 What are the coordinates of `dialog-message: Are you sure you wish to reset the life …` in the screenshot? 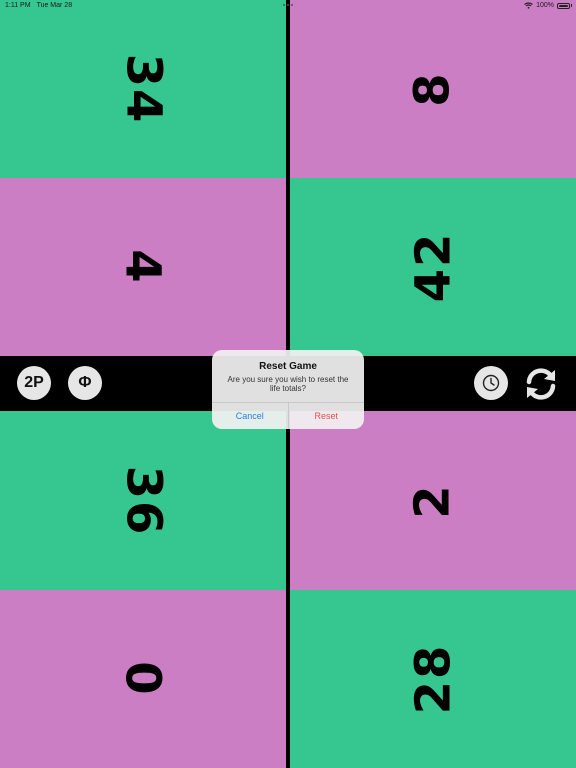 It's located at (288, 384).